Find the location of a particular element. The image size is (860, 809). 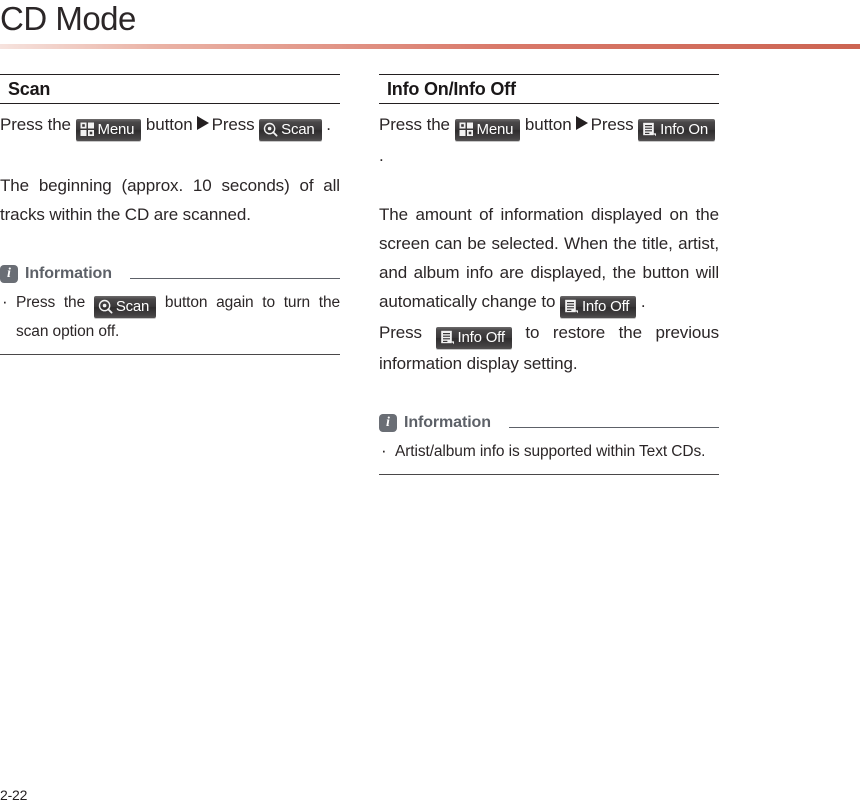

info-step-period: . is located at coordinates (381, 155).